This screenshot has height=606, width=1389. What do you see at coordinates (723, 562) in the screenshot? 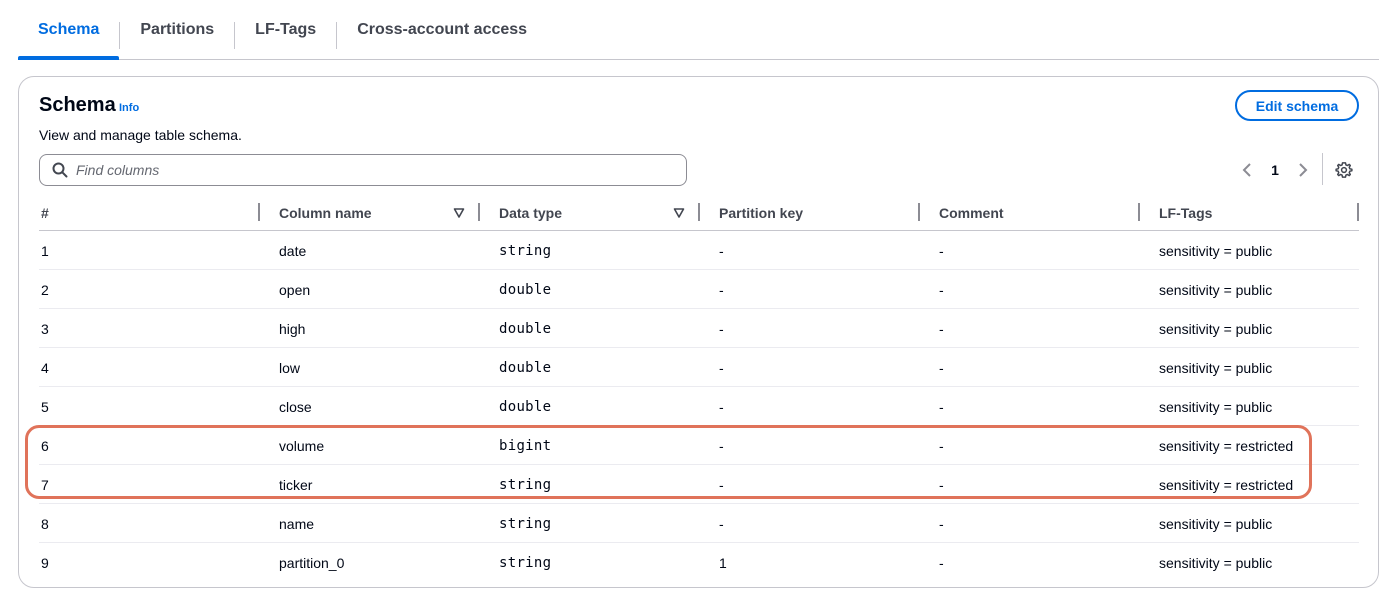
I see `partition-key: 1` at bounding box center [723, 562].